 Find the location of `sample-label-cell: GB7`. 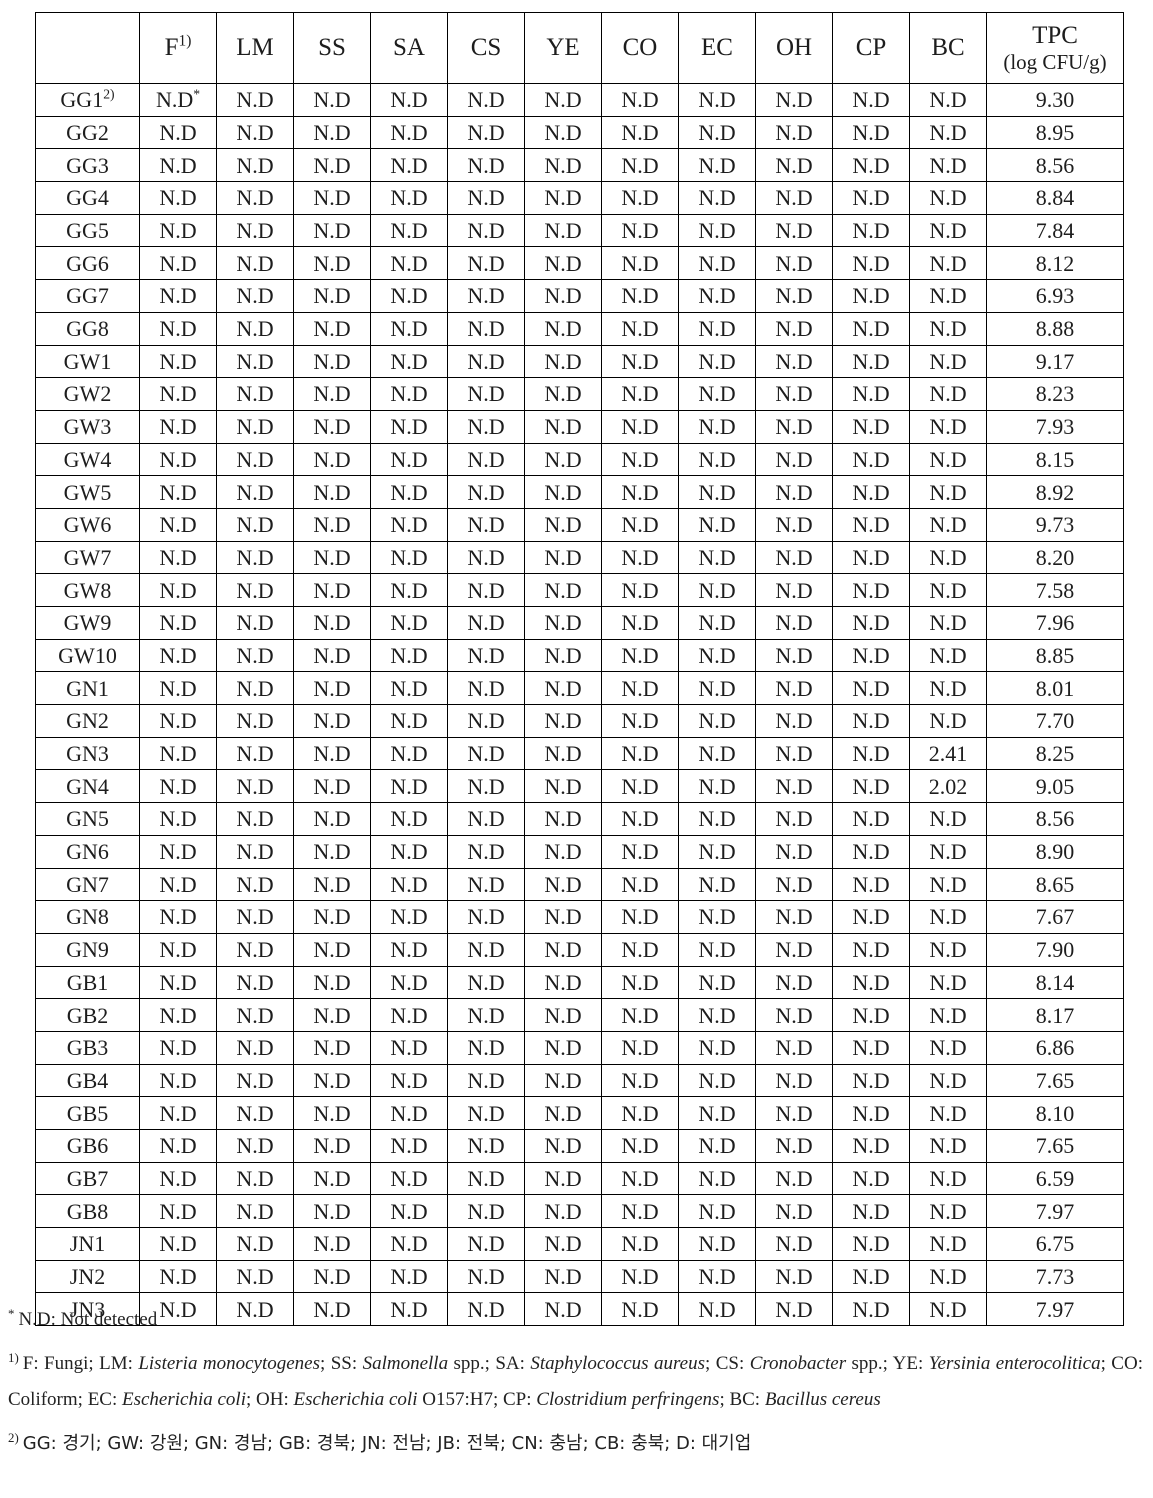

sample-label-cell: GB7 is located at coordinates (87, 1178).